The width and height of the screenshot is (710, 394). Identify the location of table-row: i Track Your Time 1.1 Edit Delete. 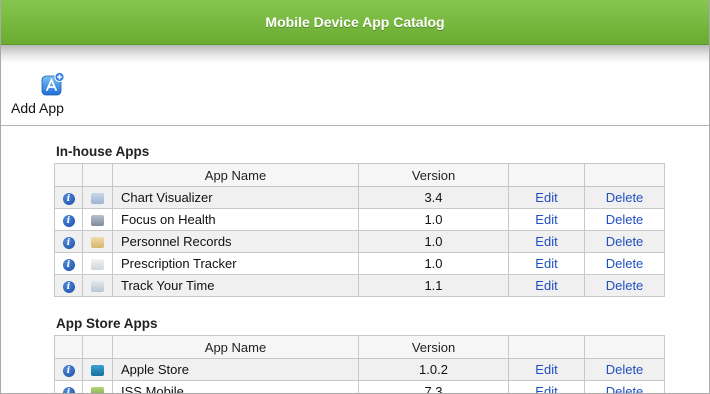
(359, 285).